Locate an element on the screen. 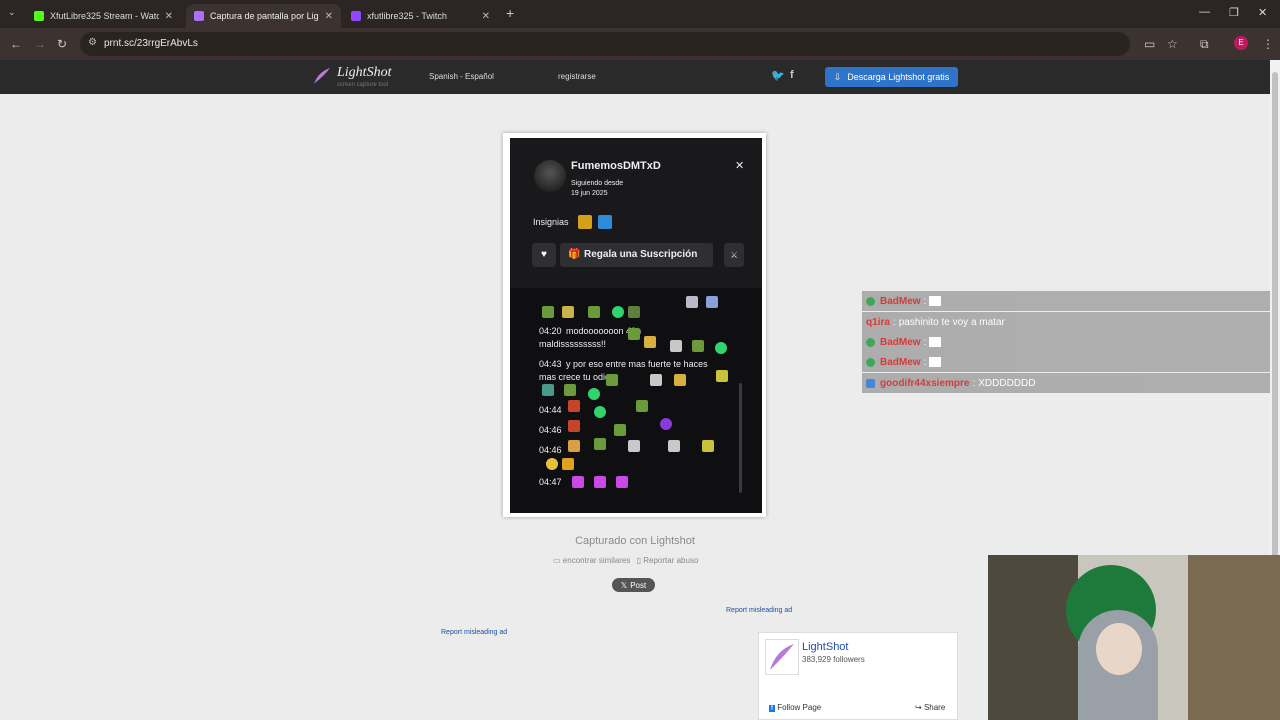  tab-kick: XfutLibre325 Stream - Watch L ✕ is located at coordinates (103, 16).